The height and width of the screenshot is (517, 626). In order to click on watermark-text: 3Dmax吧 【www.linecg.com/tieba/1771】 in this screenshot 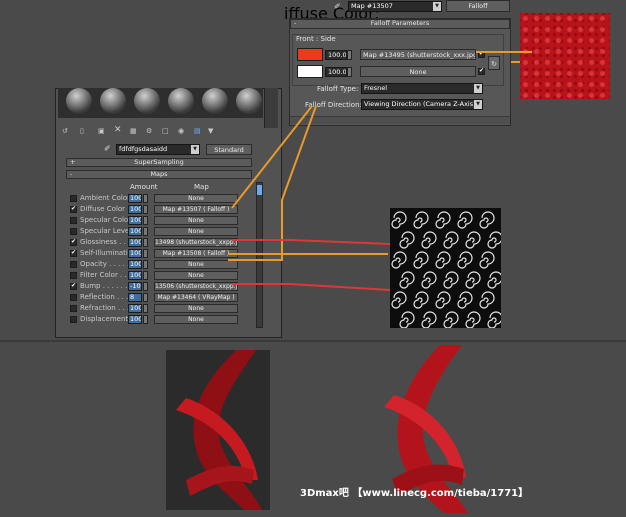, I will do `click(414, 493)`.